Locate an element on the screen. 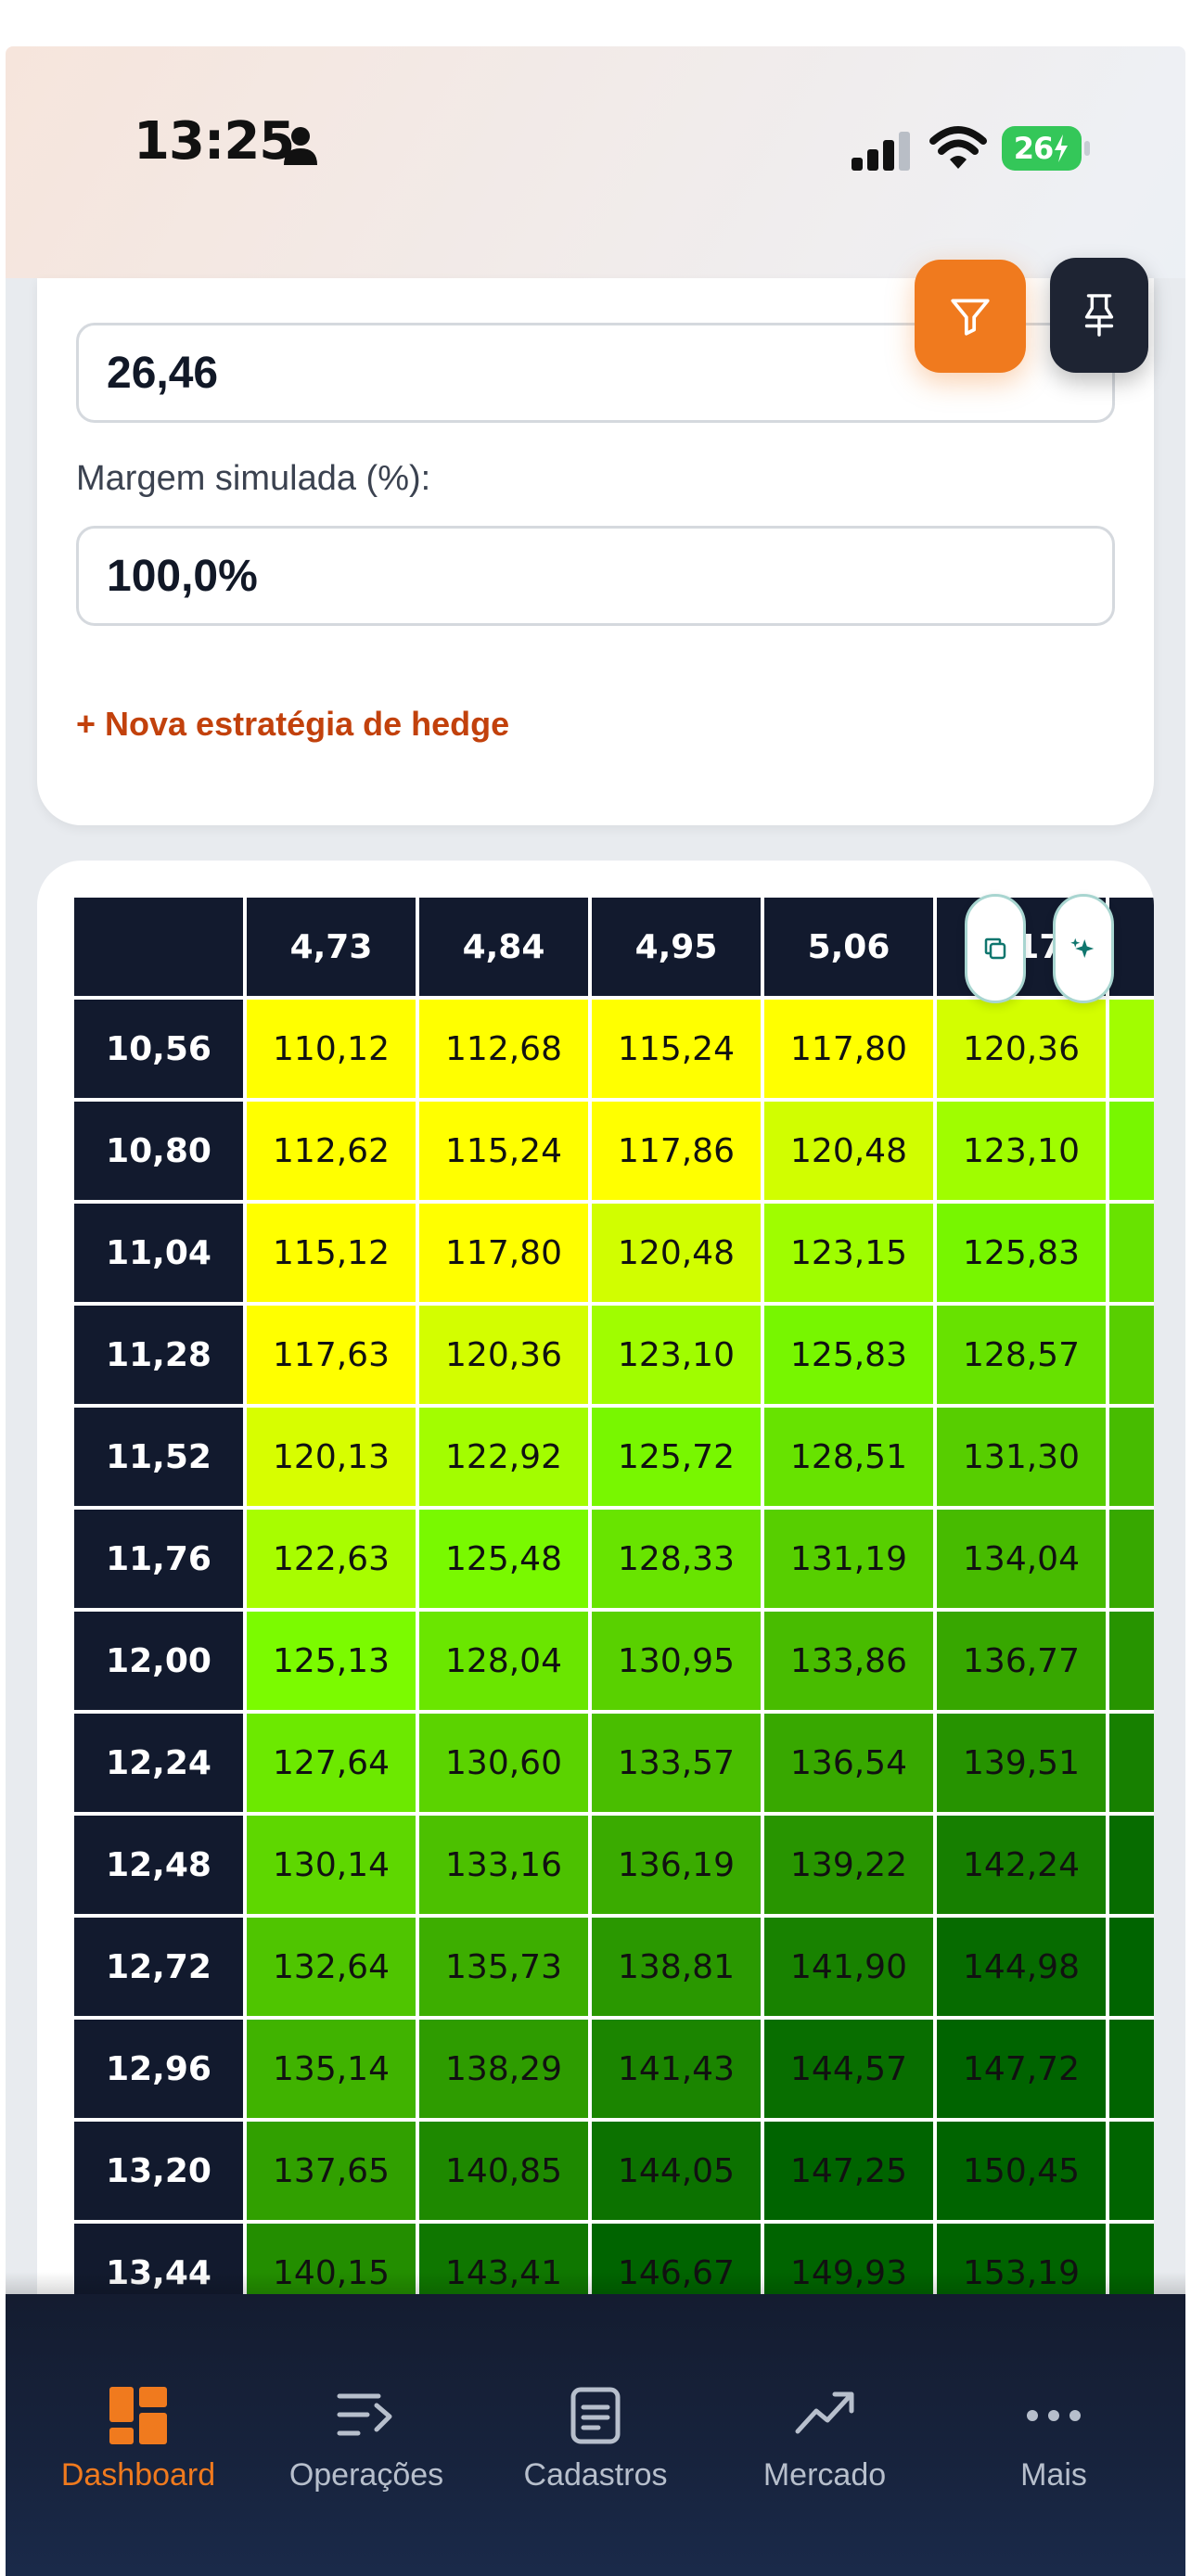 The image size is (1191, 2576). operations-icon is located at coordinates (364, 2414).